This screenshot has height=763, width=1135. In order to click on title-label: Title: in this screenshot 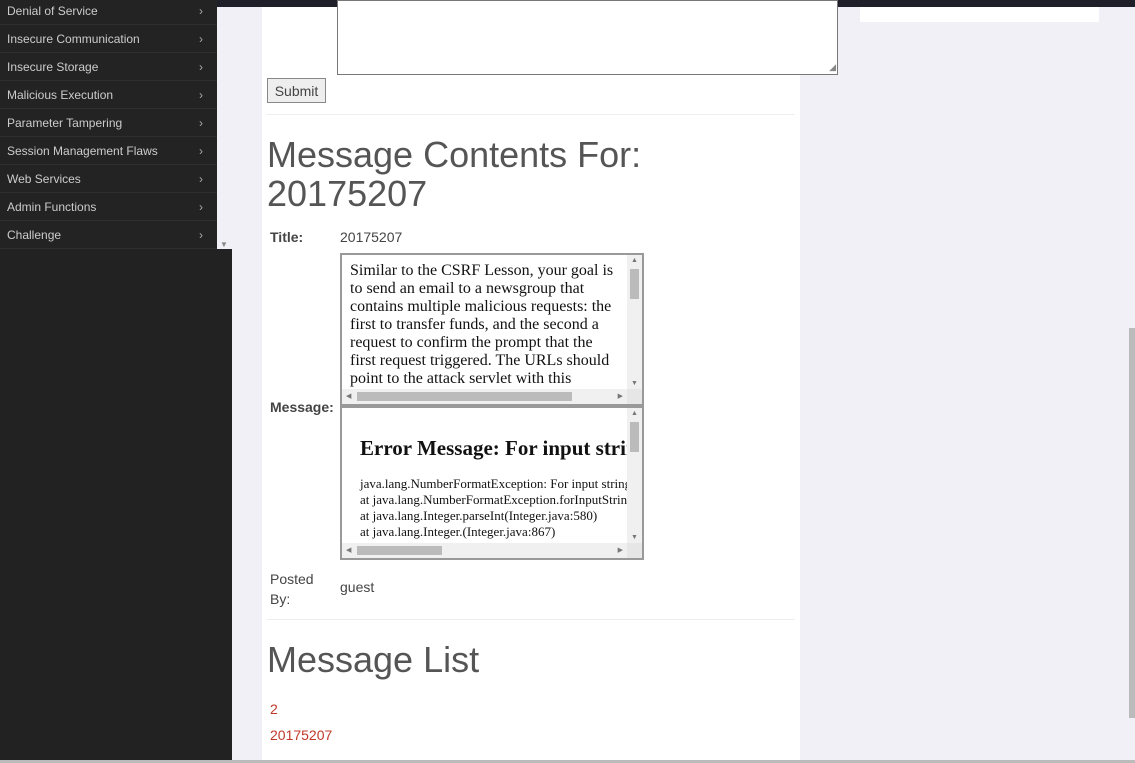, I will do `click(287, 237)`.